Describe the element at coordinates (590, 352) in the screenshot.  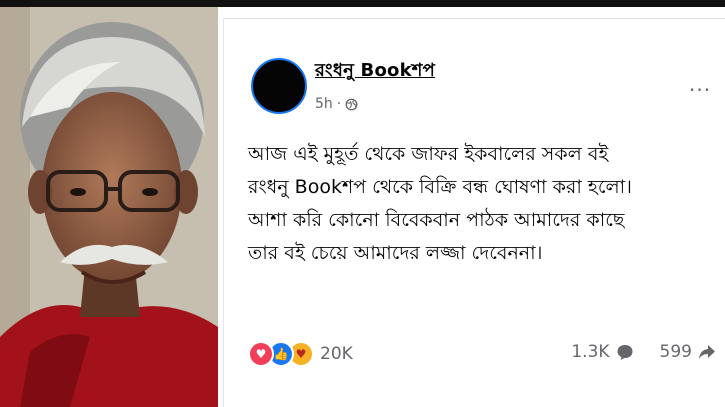
I see `comment-count: 1.3K` at that location.